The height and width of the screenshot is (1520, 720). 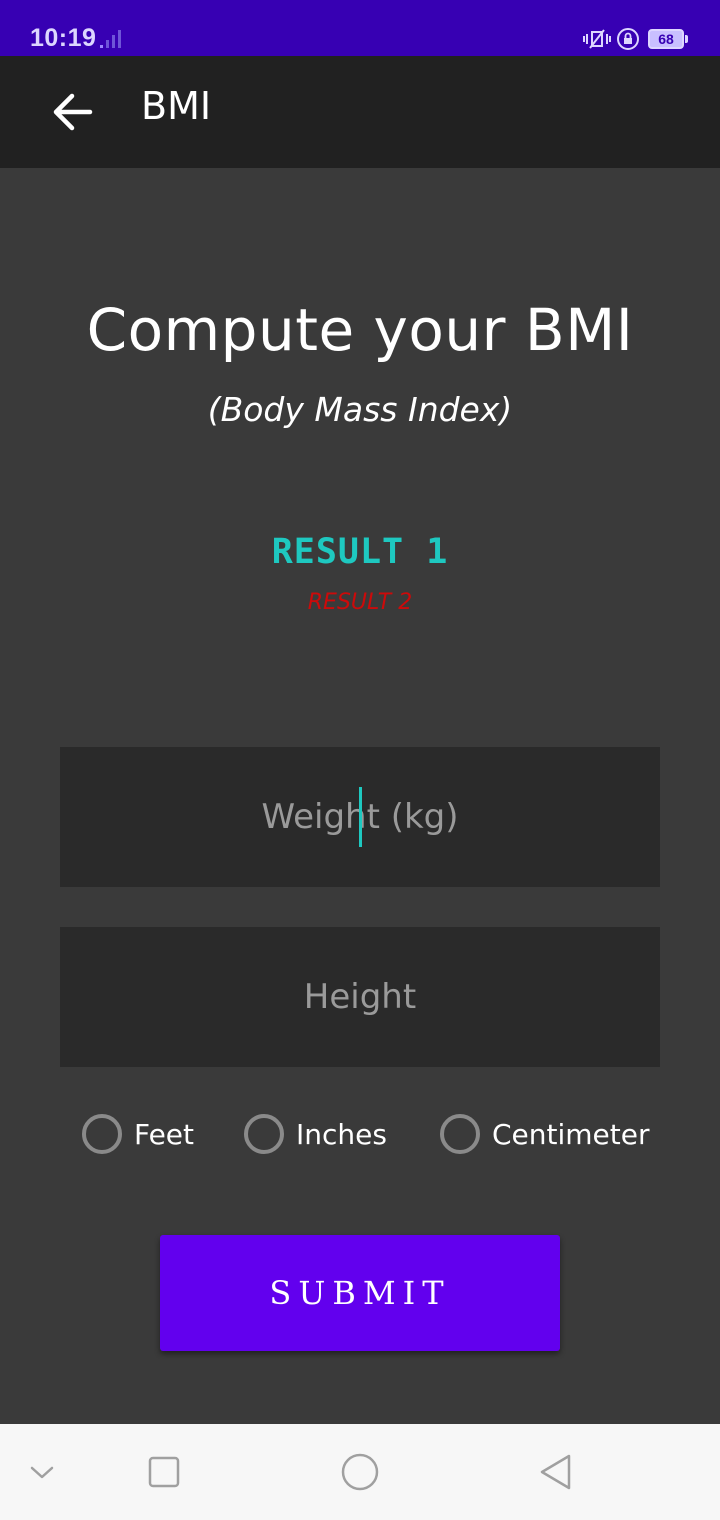 What do you see at coordinates (360, 602) in the screenshot?
I see `result-secondary: RESULT 2` at bounding box center [360, 602].